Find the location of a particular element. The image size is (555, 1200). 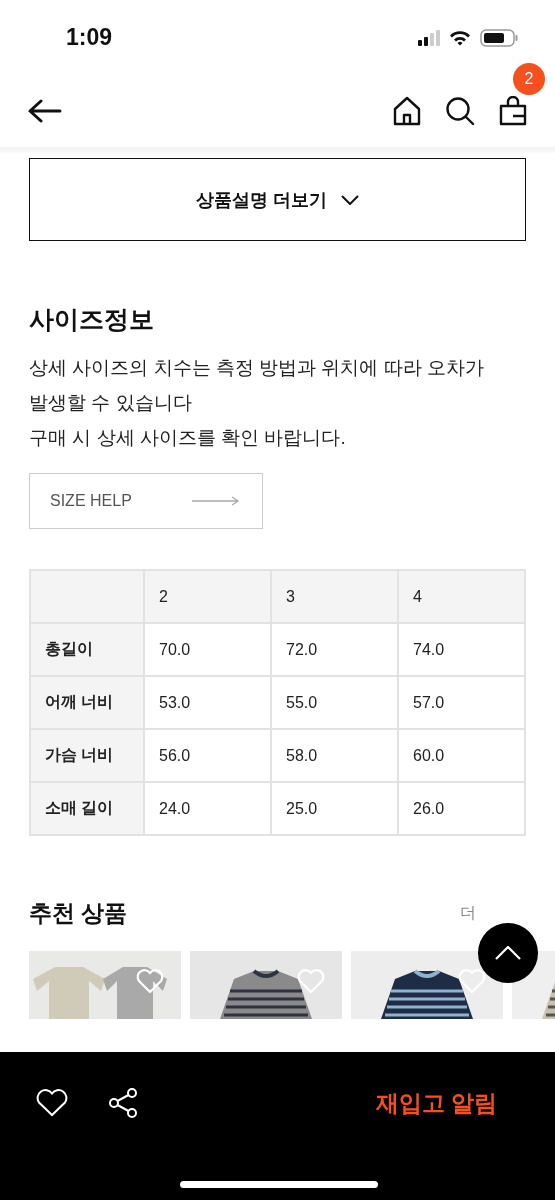

restock-alert-button: 재입고 알림 is located at coordinates (436, 1103).